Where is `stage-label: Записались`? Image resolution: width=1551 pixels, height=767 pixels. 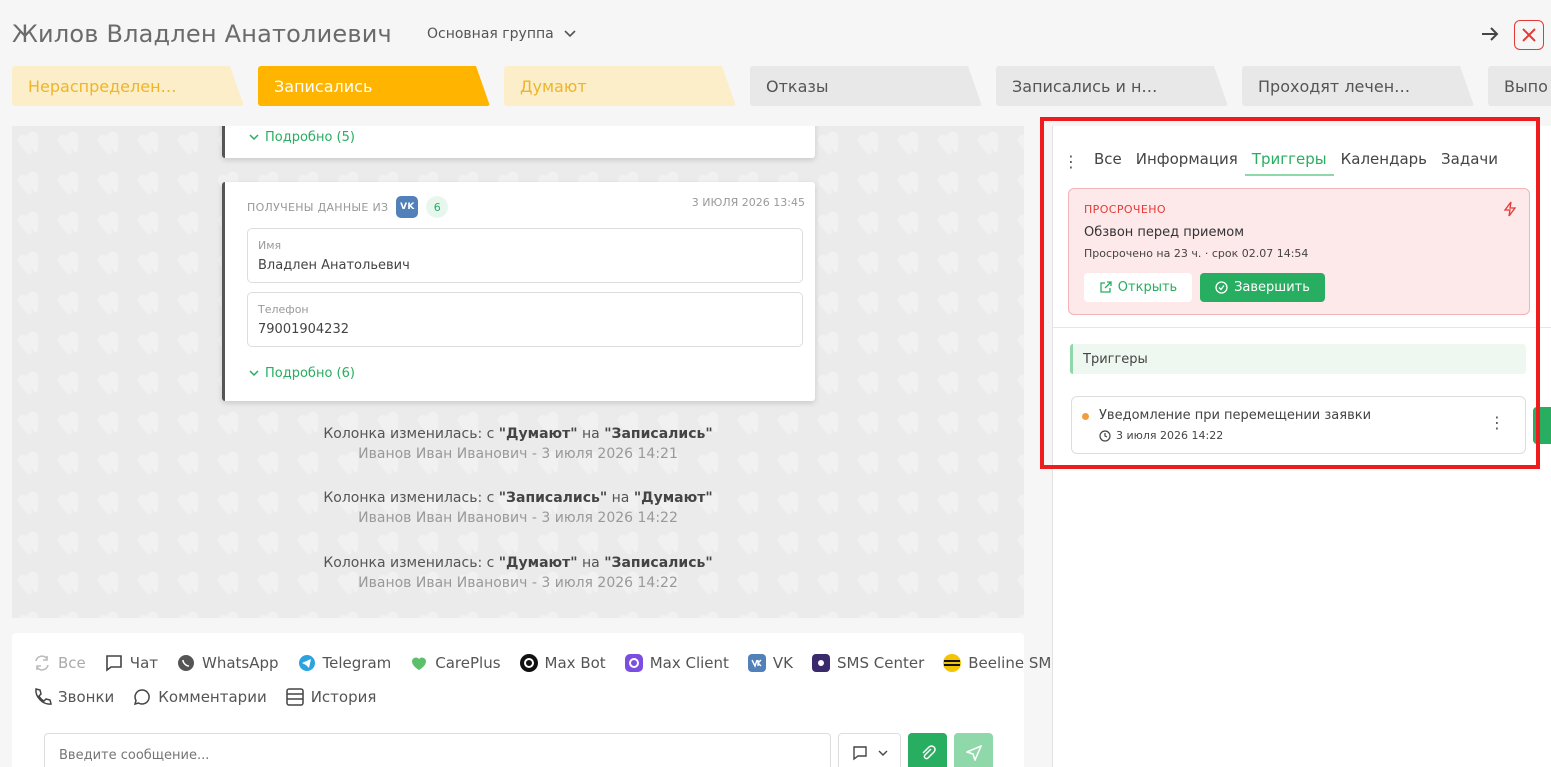
stage-label: Записались is located at coordinates (323, 86).